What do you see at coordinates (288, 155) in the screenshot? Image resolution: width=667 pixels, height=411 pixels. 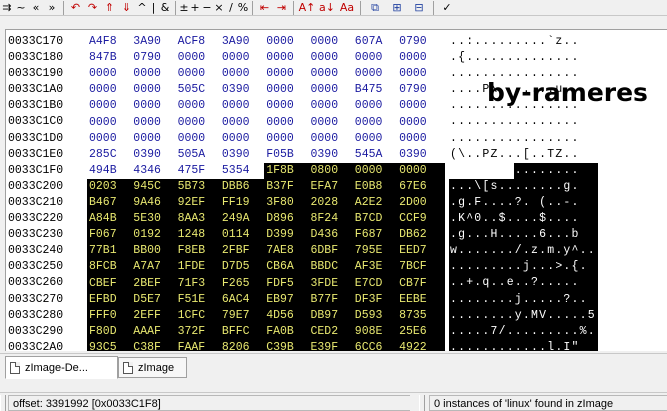 I see `hex-cell: F05B` at bounding box center [288, 155].